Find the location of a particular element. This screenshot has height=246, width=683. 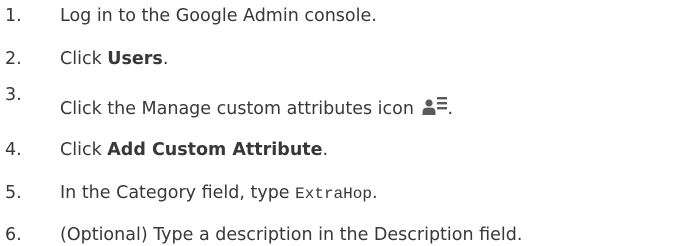

step-number: 6. is located at coordinates (13, 235).